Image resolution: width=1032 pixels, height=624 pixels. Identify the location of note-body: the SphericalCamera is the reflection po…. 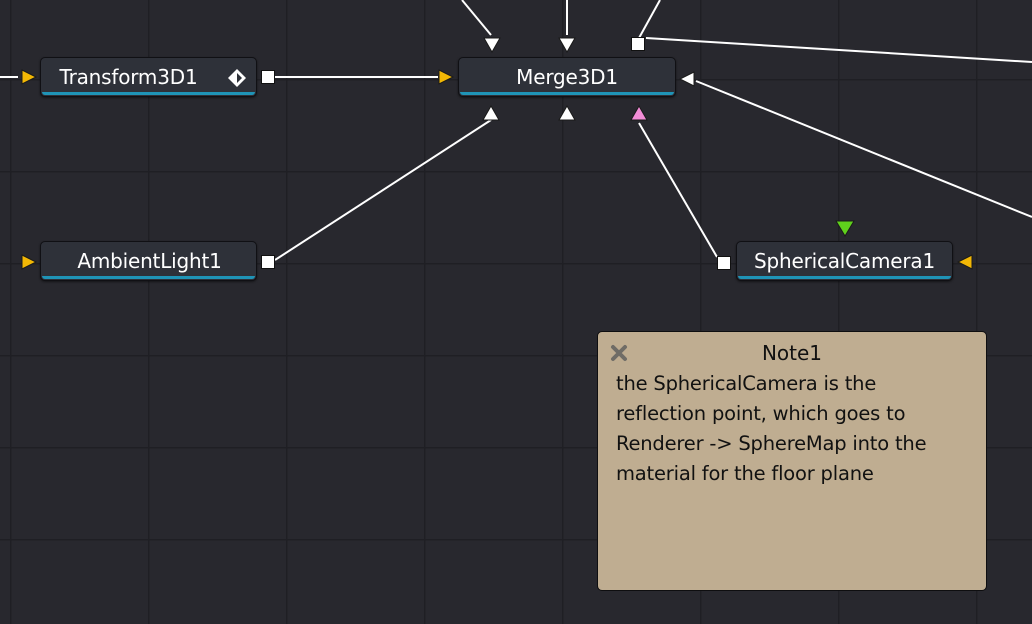
(791, 429).